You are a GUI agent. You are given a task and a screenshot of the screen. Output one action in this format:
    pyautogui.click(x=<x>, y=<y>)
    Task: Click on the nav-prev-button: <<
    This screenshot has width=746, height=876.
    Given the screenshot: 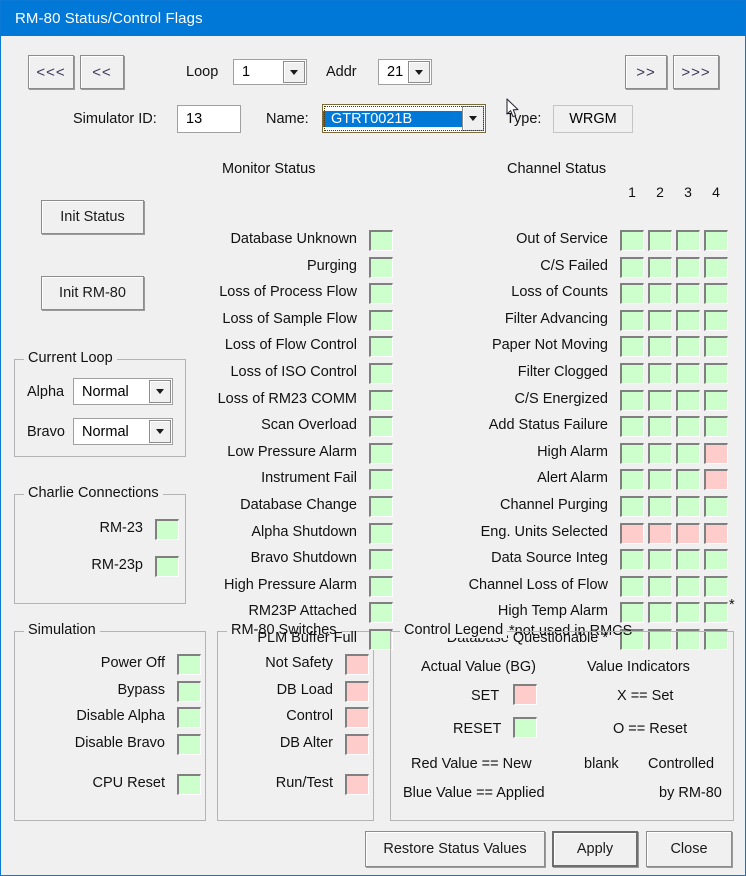 What is the action you would take?
    pyautogui.click(x=102, y=72)
    